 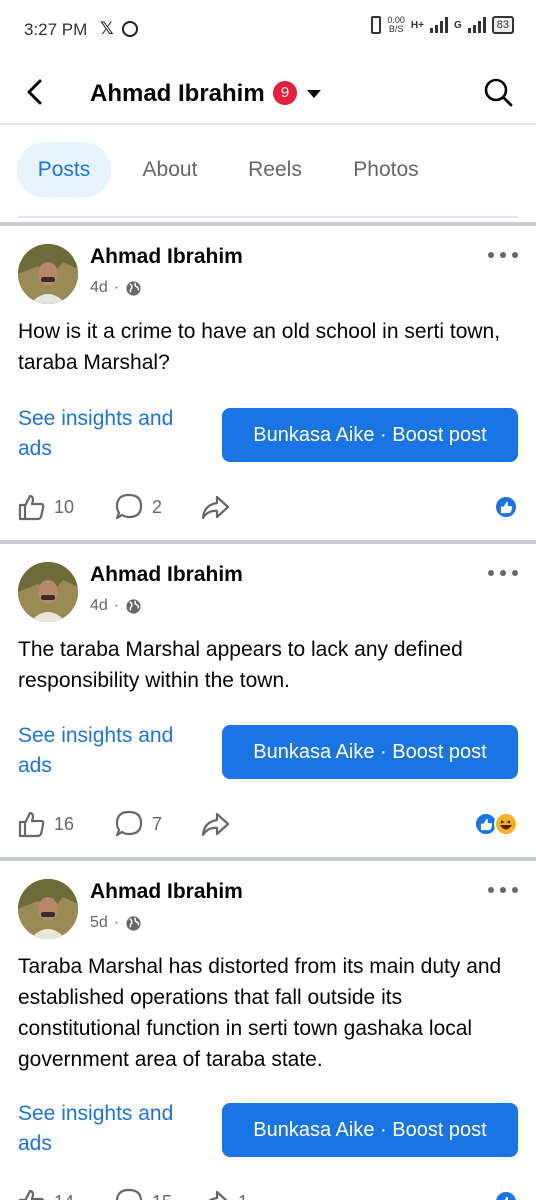 I want to click on post-time: 5d, so click(x=99, y=922).